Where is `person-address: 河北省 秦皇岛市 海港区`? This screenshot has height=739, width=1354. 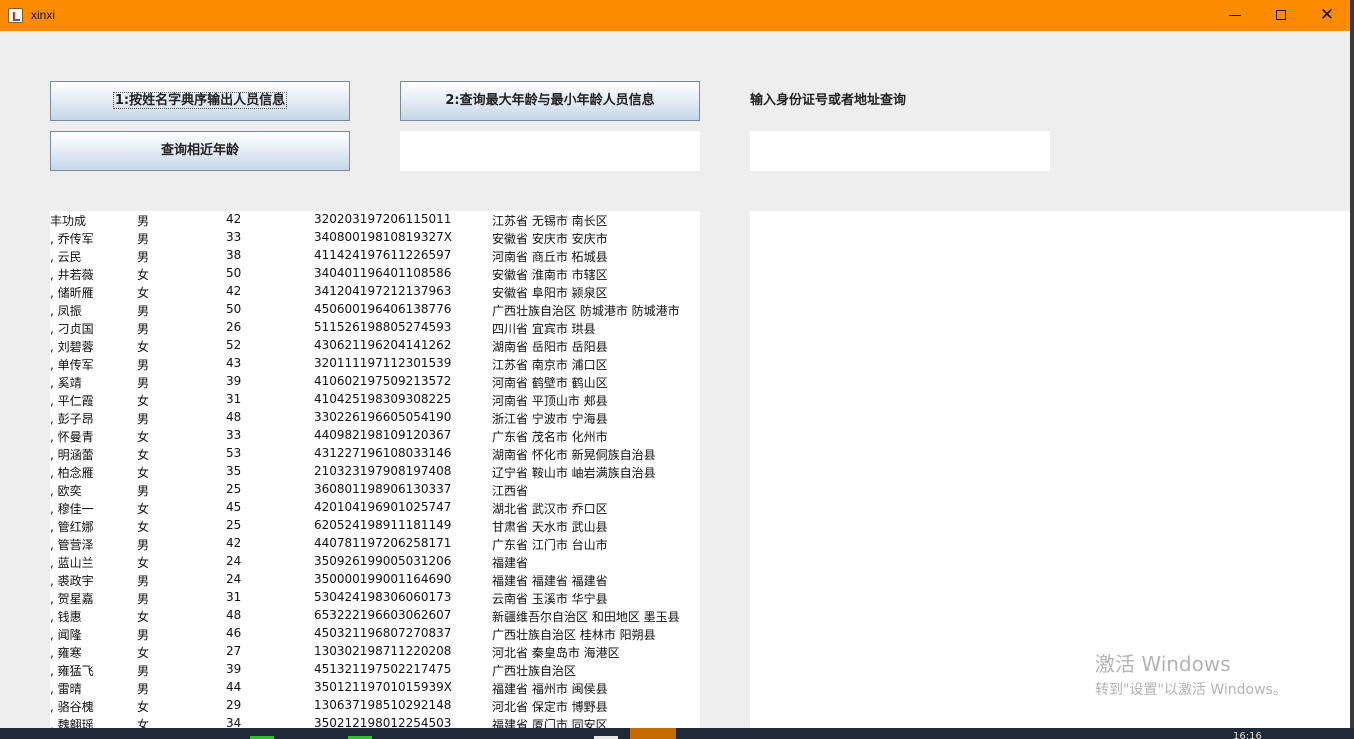 person-address: 河北省 秦皇岛市 海港区 is located at coordinates (556, 653).